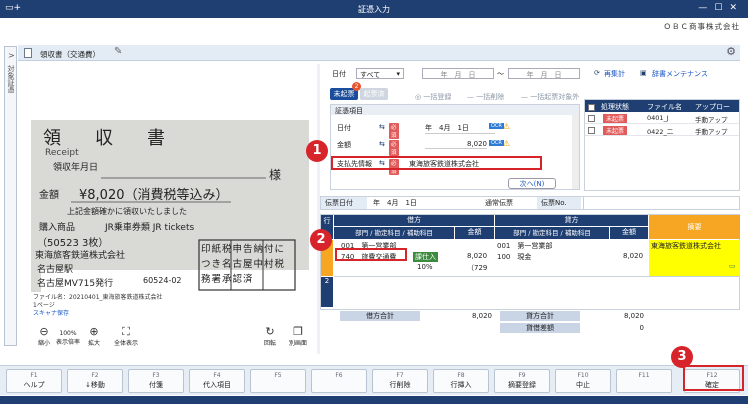 The image size is (748, 404). What do you see at coordinates (398, 74) in the screenshot?
I see `chevron-down-icon: ▾` at bounding box center [398, 74].